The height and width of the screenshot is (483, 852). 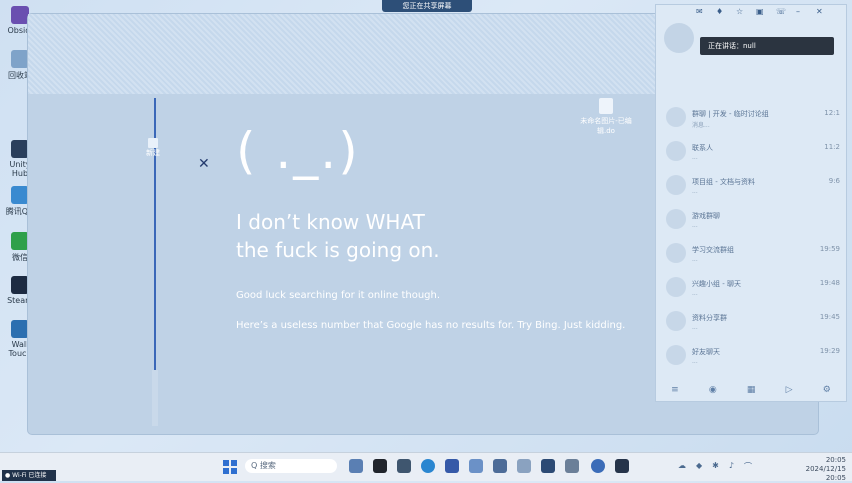 What do you see at coordinates (291, 466) in the screenshot?
I see `taskbar-search: Q 搜索` at bounding box center [291, 466].